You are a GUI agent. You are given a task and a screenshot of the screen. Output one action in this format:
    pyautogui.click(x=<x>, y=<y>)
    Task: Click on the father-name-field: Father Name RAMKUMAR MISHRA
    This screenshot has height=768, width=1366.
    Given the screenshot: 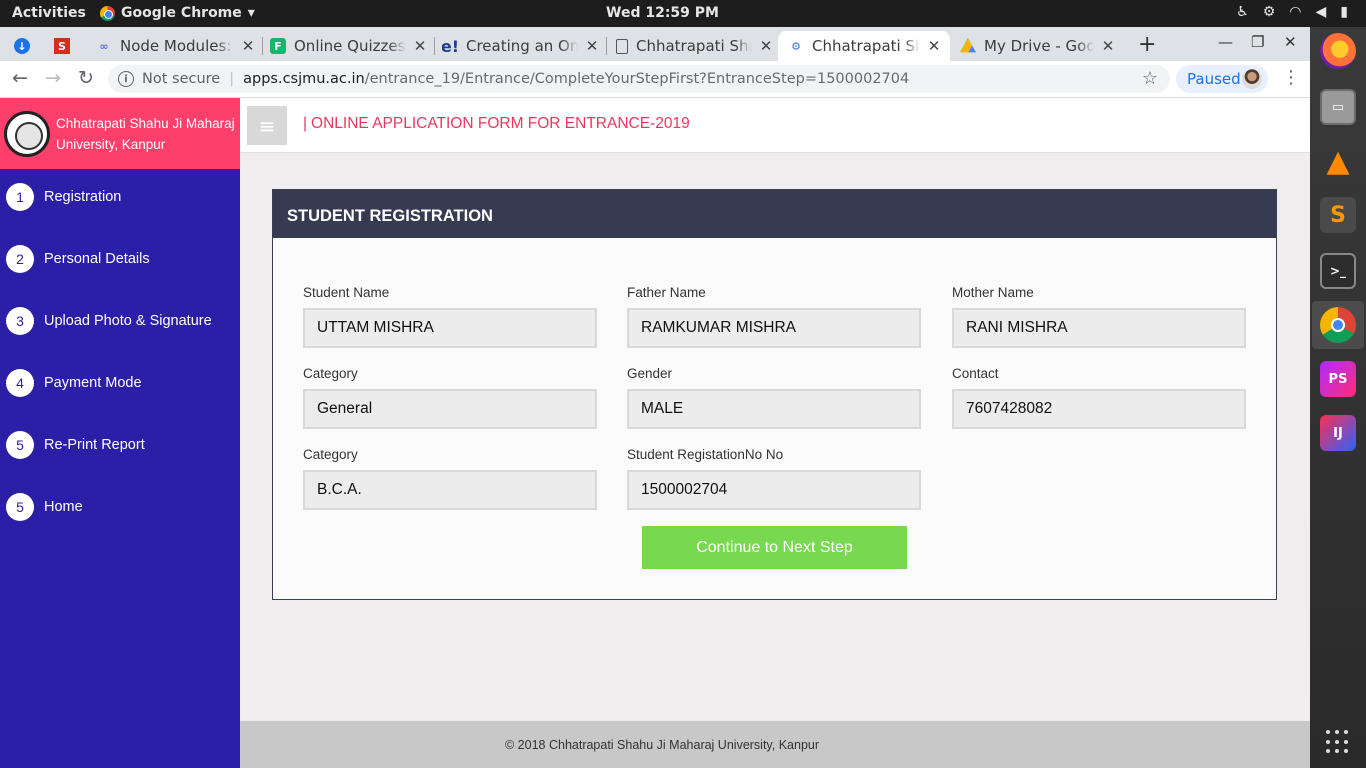 What is the action you would take?
    pyautogui.click(x=774, y=316)
    